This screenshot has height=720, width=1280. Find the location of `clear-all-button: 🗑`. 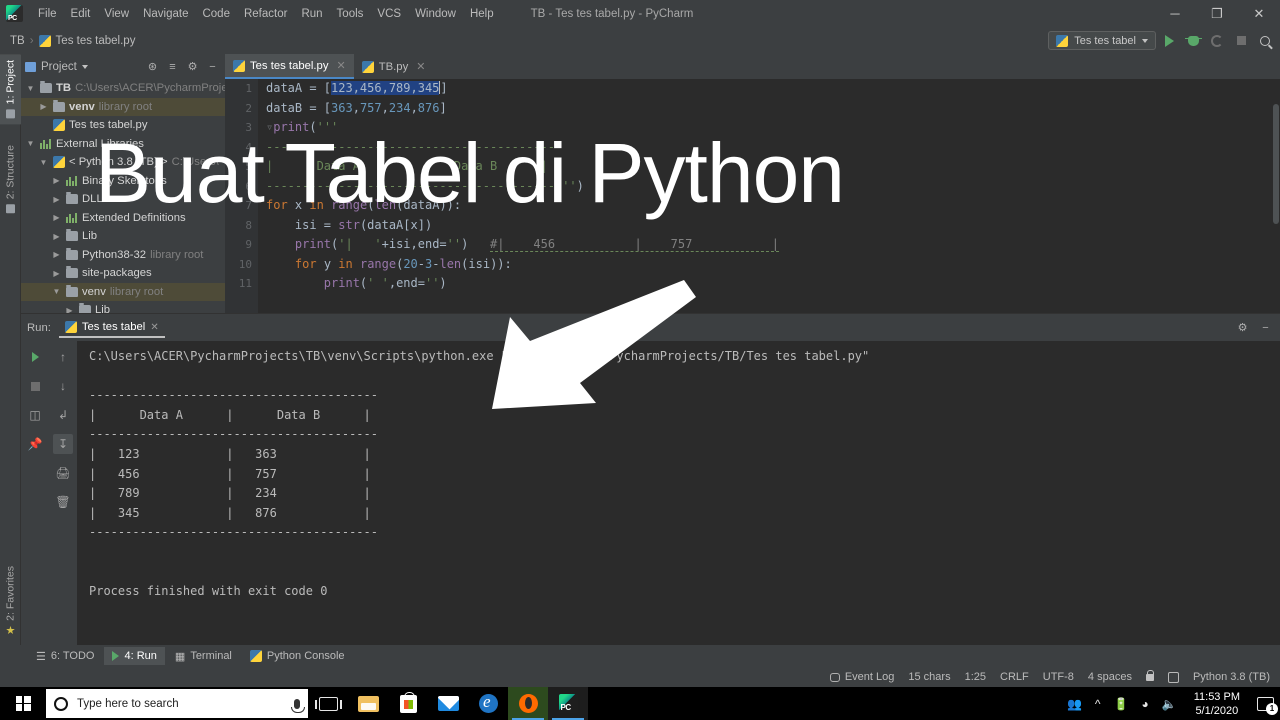

clear-all-button: 🗑 is located at coordinates (63, 502).